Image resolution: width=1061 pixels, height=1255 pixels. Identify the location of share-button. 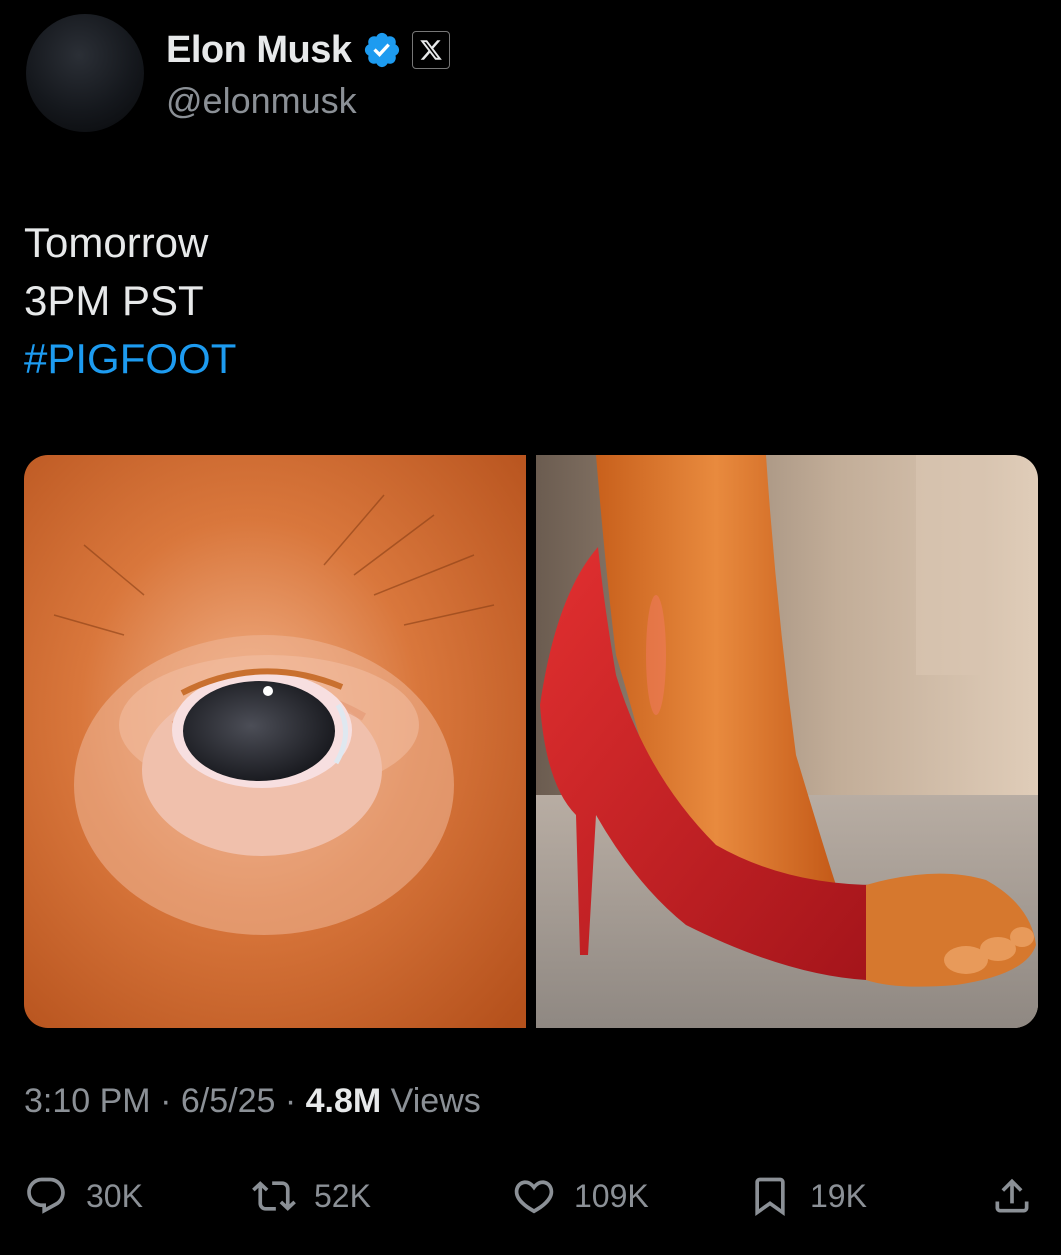
(1012, 1196).